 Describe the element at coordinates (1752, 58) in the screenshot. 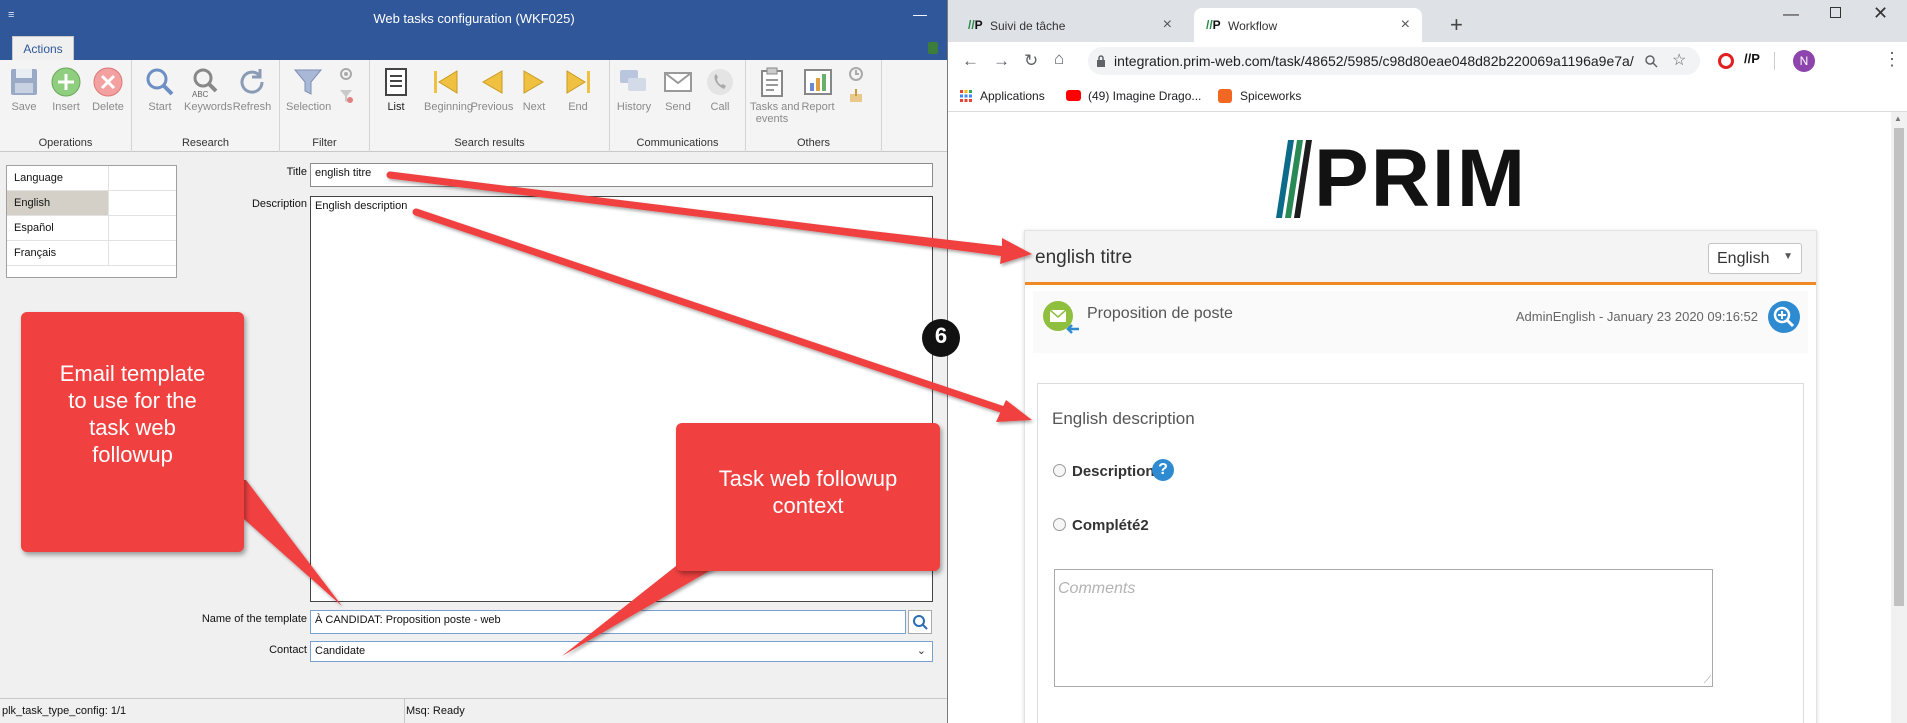

I see `prim-extension-icon: //P` at that location.